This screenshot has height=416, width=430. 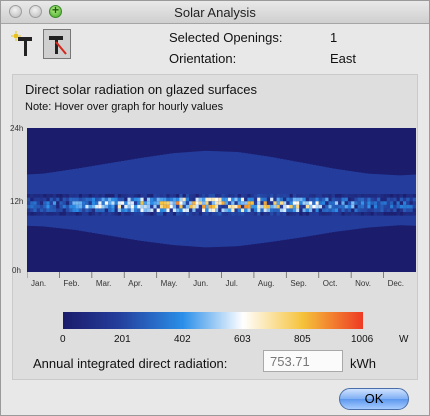 I want to click on ok-button: OK, so click(x=374, y=399).